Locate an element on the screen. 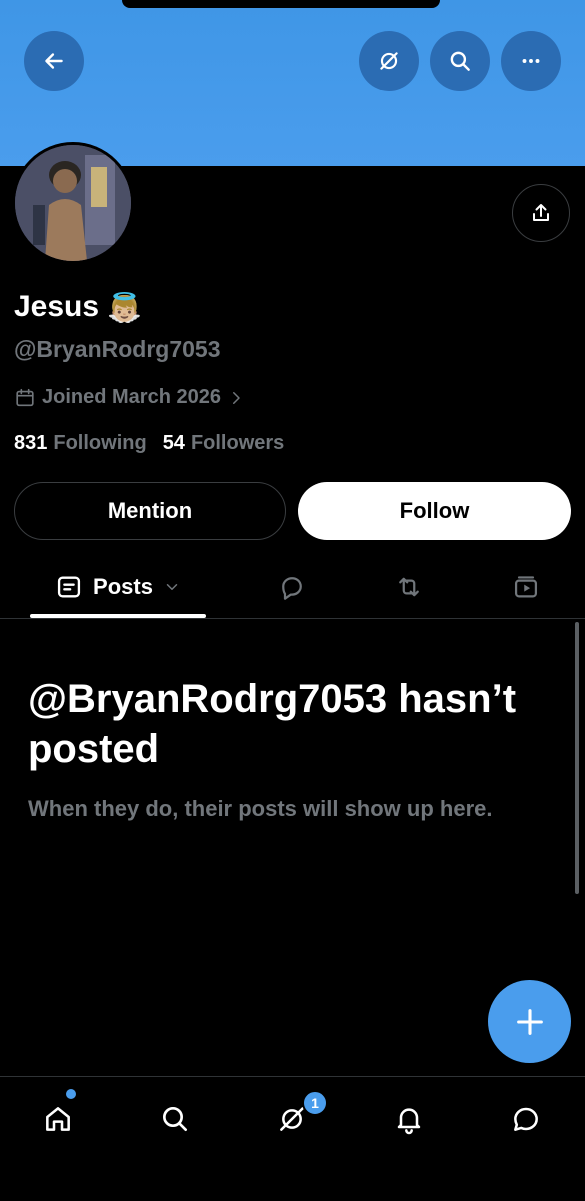 The image size is (585, 1201). tab-reposts is located at coordinates (409, 587).